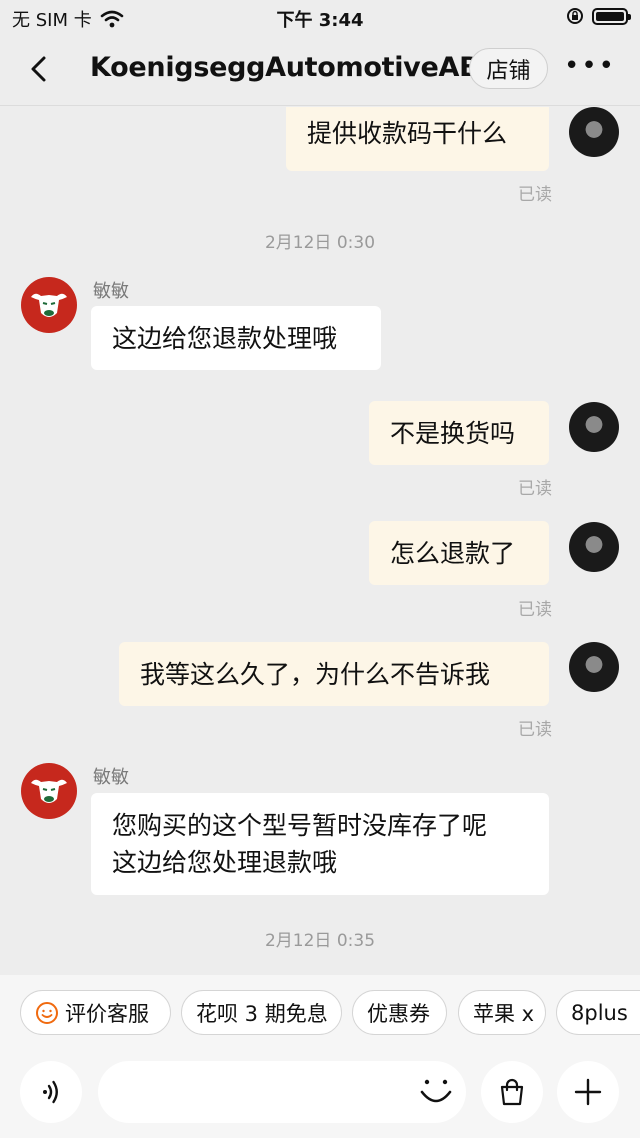  Describe the element at coordinates (453, 553) in the screenshot. I see `message-text: 怎么退款了` at that location.